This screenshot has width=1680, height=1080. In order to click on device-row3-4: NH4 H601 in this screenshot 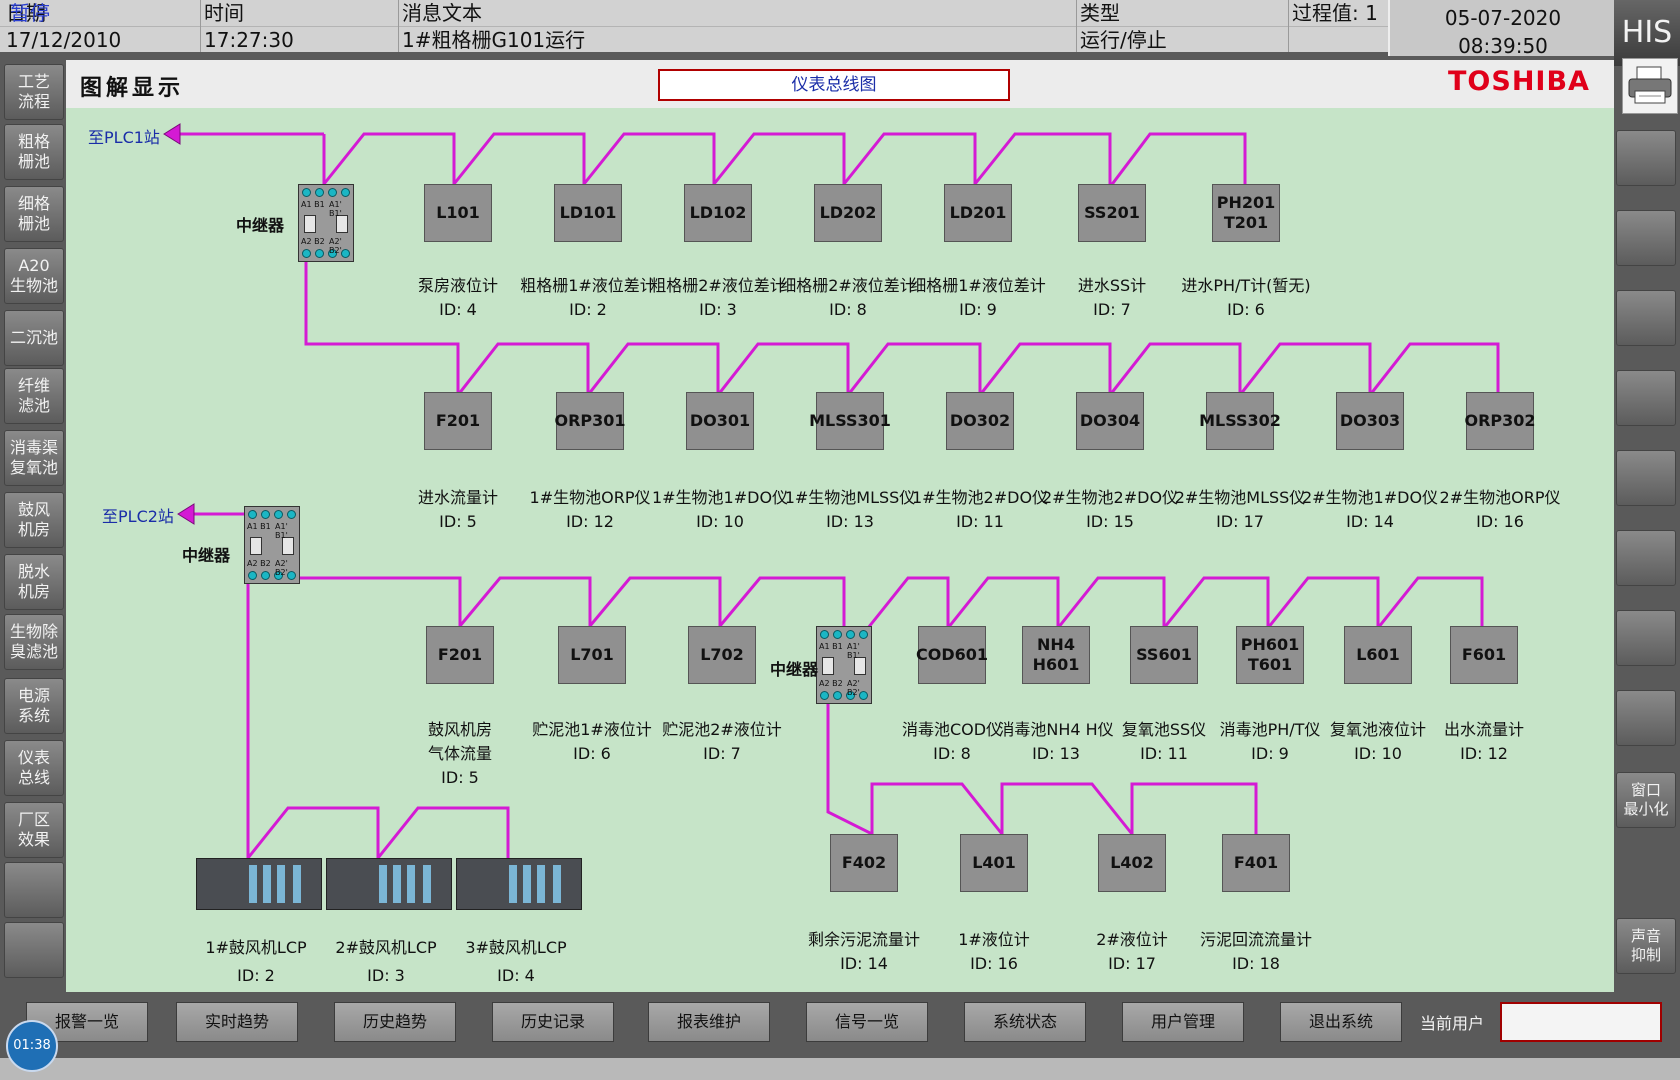, I will do `click(1056, 655)`.